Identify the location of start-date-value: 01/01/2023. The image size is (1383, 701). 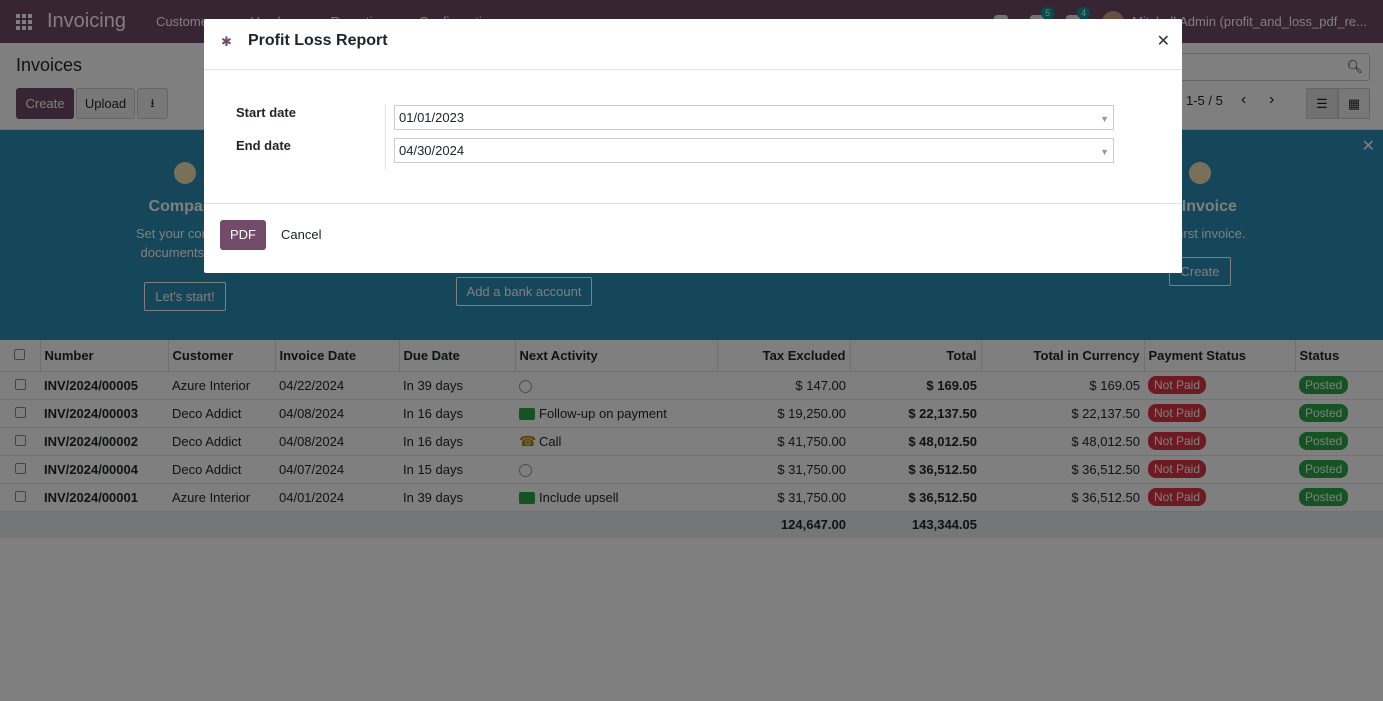
(432, 117).